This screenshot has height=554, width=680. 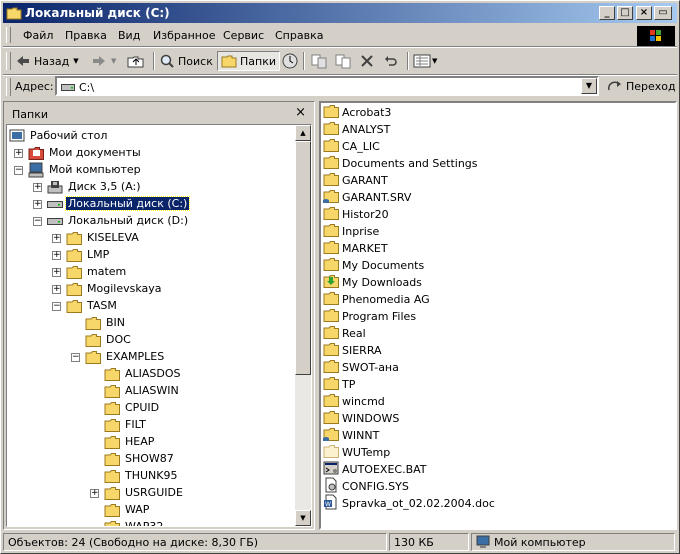 What do you see at coordinates (361, 146) in the screenshot?
I see `file-name: CA_LIC` at bounding box center [361, 146].